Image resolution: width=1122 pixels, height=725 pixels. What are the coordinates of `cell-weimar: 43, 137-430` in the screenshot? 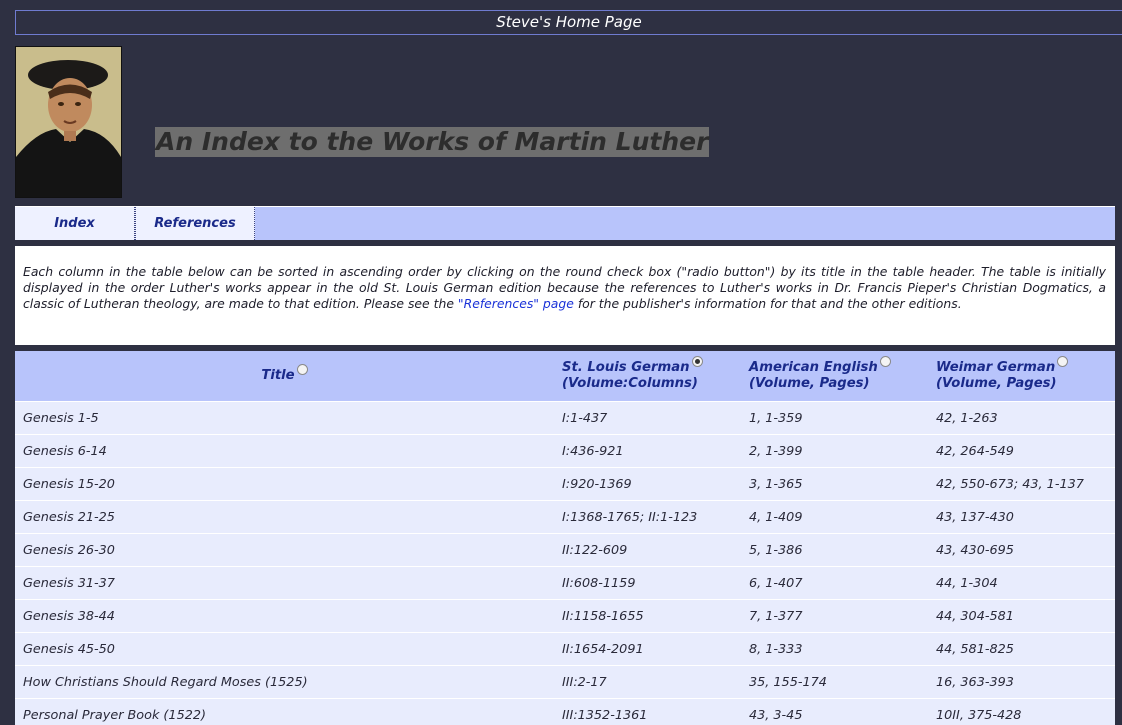 It's located at (1021, 517).